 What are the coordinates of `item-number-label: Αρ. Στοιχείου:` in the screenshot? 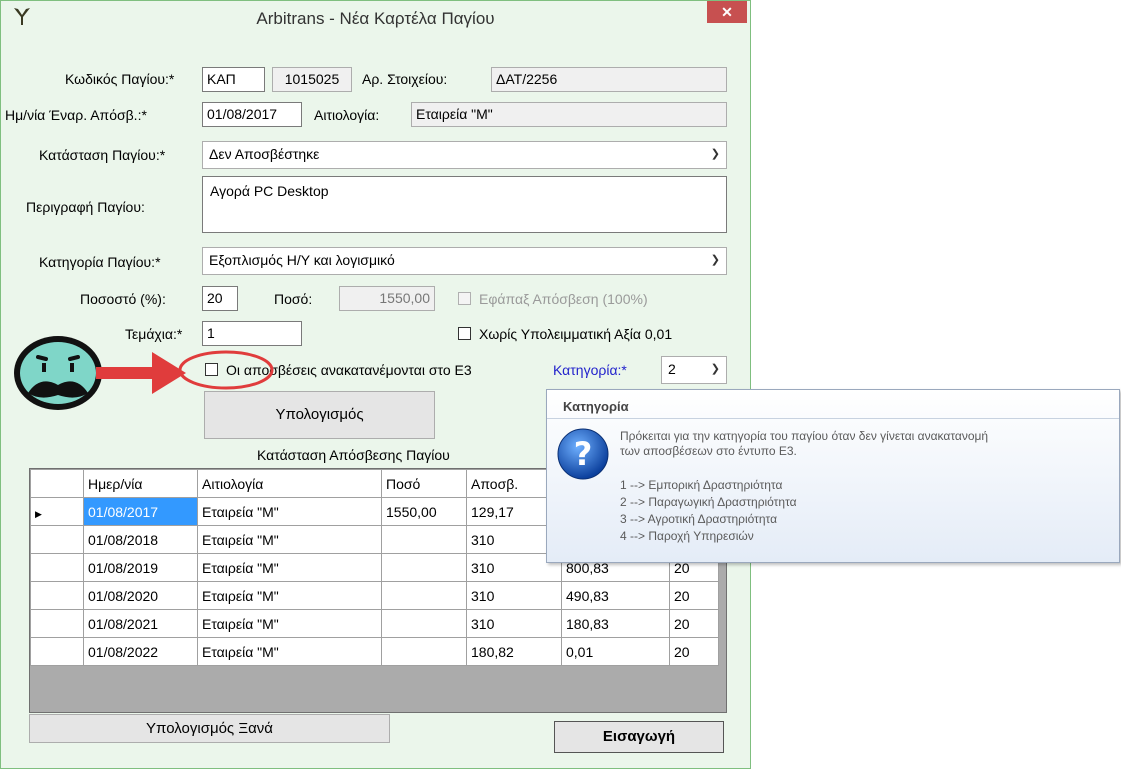 It's located at (405, 79).